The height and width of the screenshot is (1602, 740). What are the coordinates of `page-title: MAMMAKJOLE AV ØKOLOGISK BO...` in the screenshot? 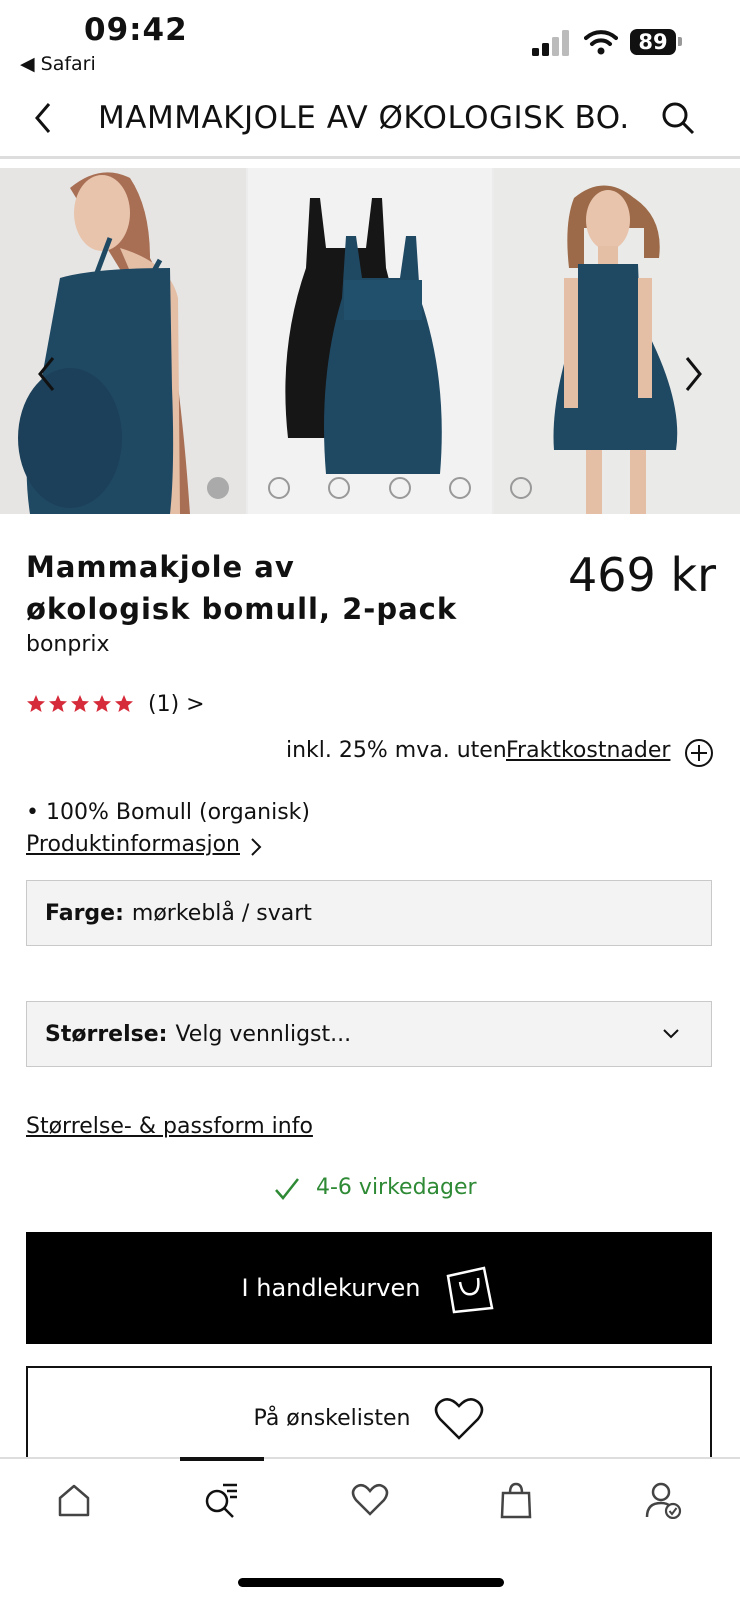 It's located at (363, 118).